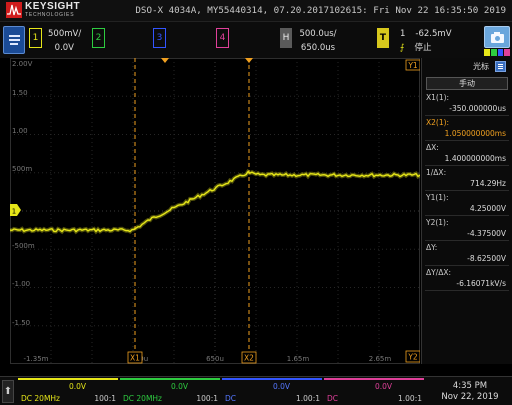 The image size is (512, 405). I want to click on clock-date: Nov 22, 2019, so click(470, 397).